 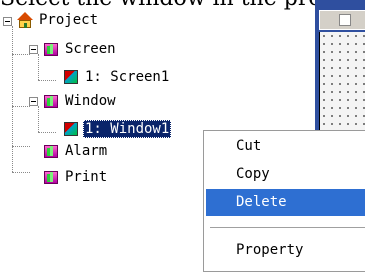 I want to click on tree-node-print: Print, so click(x=75, y=177).